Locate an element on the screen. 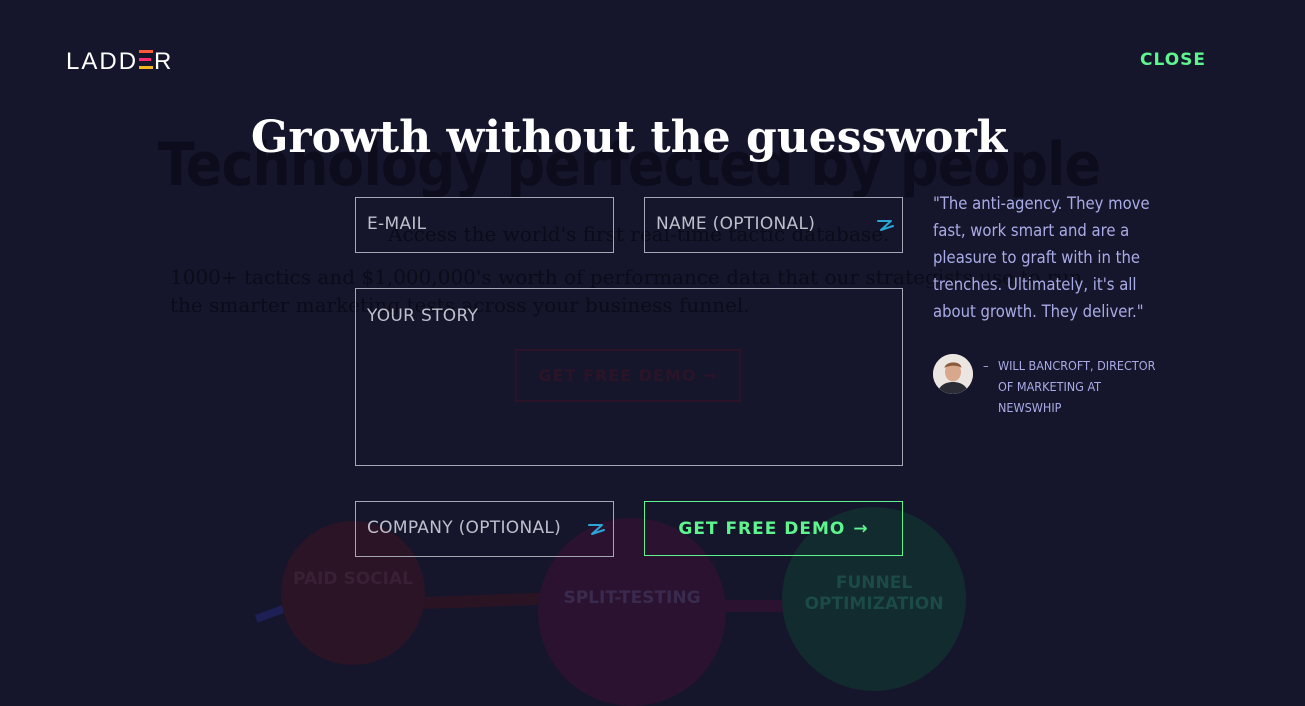 The width and height of the screenshot is (1305, 706). modal-title: Growth without the guesswork is located at coordinates (629, 137).